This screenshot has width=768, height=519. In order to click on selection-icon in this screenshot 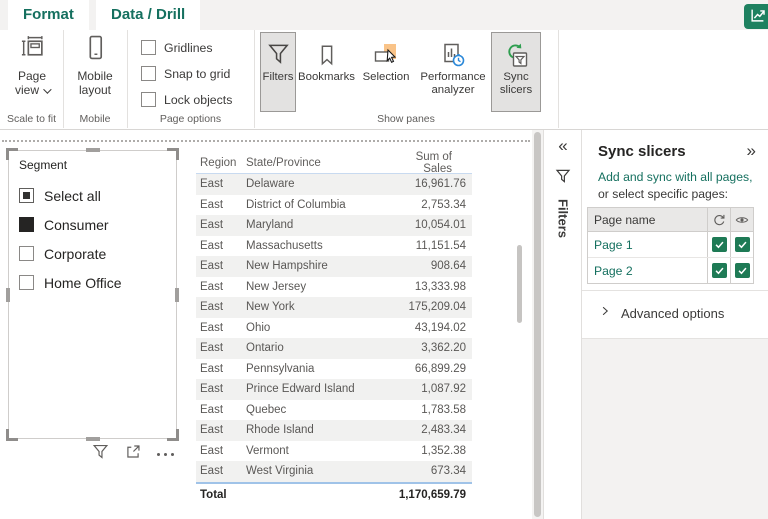, I will do `click(386, 54)`.